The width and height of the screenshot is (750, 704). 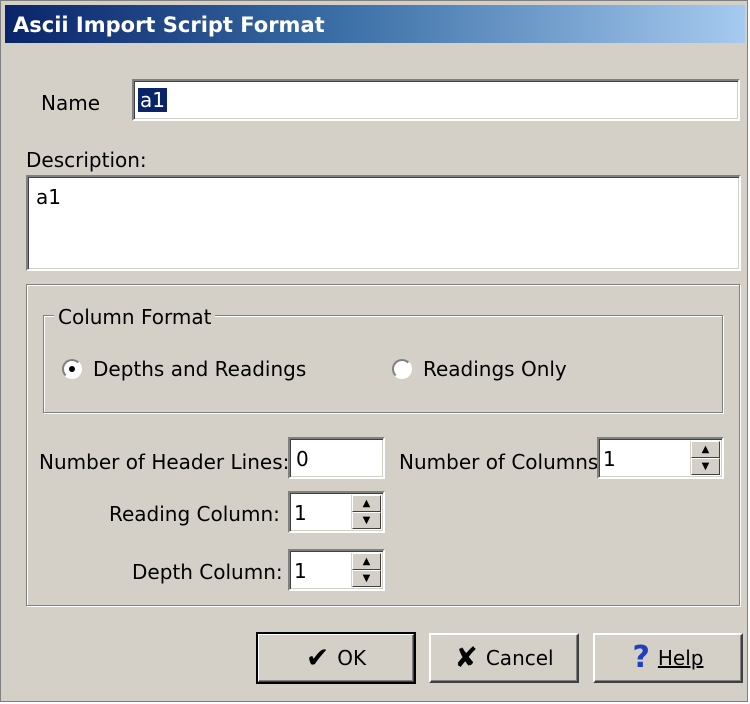 What do you see at coordinates (152, 100) in the screenshot?
I see `name-input-value: a1` at bounding box center [152, 100].